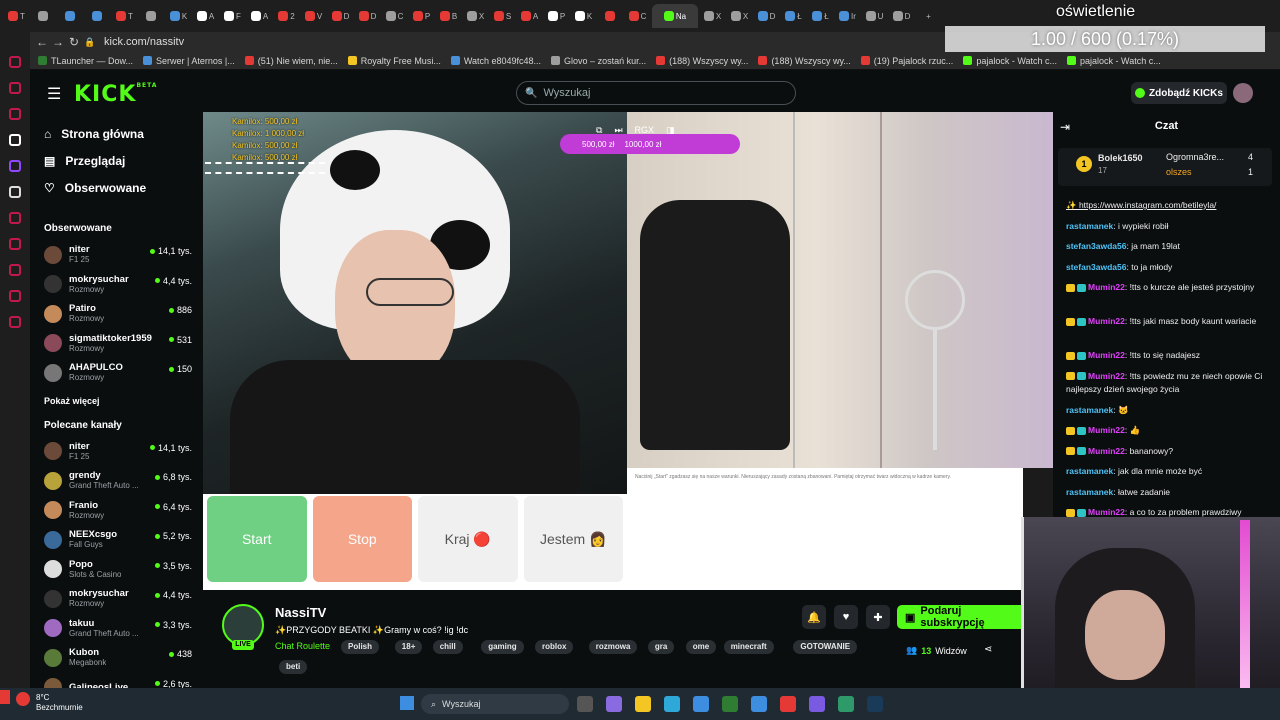 The image size is (1280, 720). Describe the element at coordinates (115, 658) in the screenshot. I see `channel-item: Kubon Megabonk 438` at that location.